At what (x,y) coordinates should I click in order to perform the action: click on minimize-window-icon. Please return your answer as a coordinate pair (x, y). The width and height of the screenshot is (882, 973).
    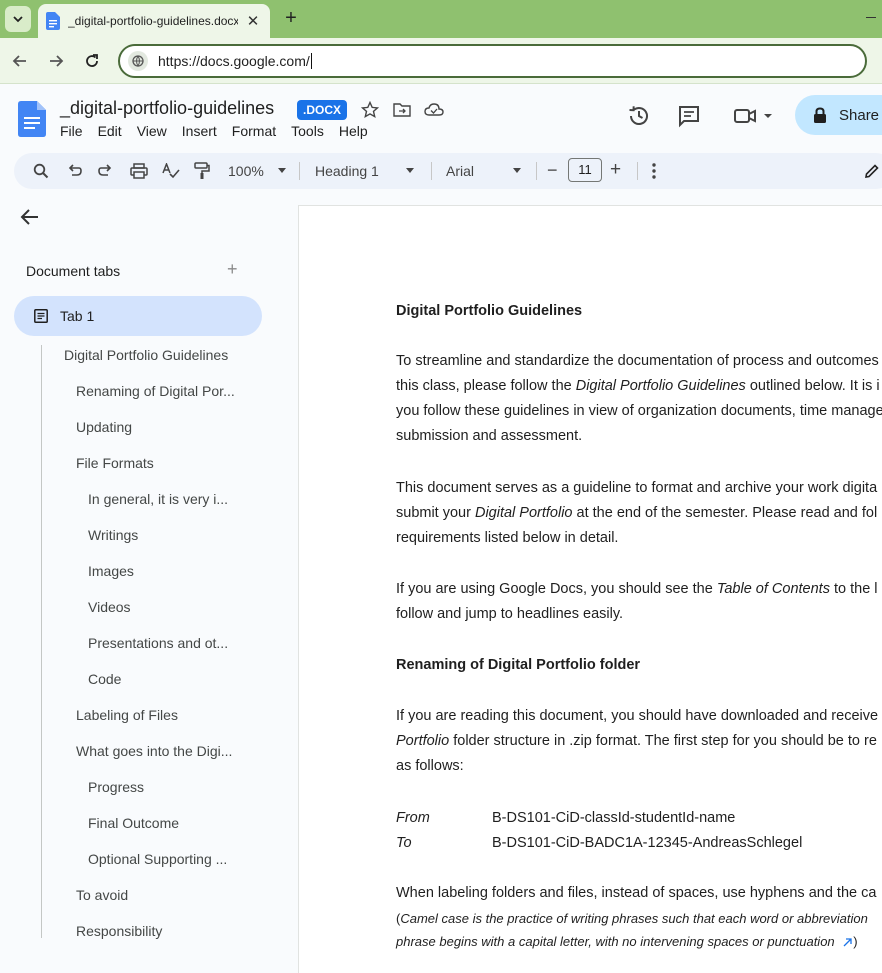
    Looking at the image, I should click on (871, 16).